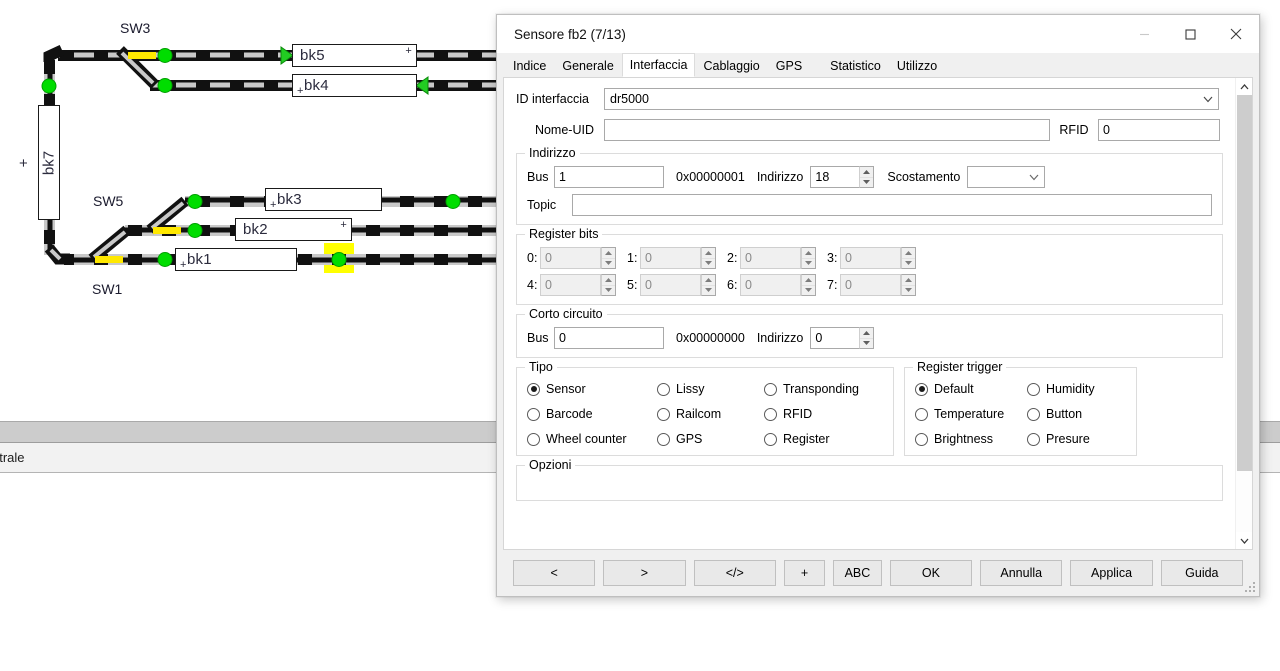 The height and width of the screenshot is (671, 1280). I want to click on radio-tipo-register: Register, so click(823, 439).